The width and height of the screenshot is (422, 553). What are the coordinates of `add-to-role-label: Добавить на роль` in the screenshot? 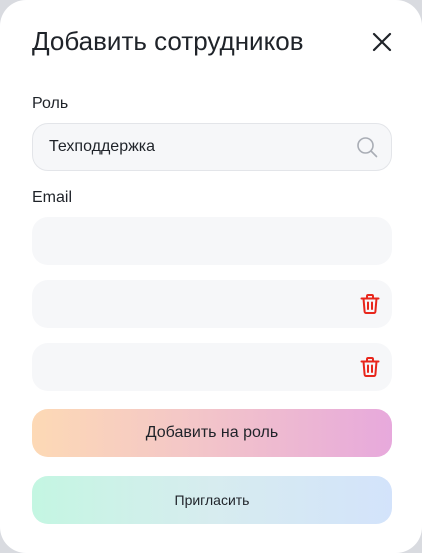 It's located at (212, 432).